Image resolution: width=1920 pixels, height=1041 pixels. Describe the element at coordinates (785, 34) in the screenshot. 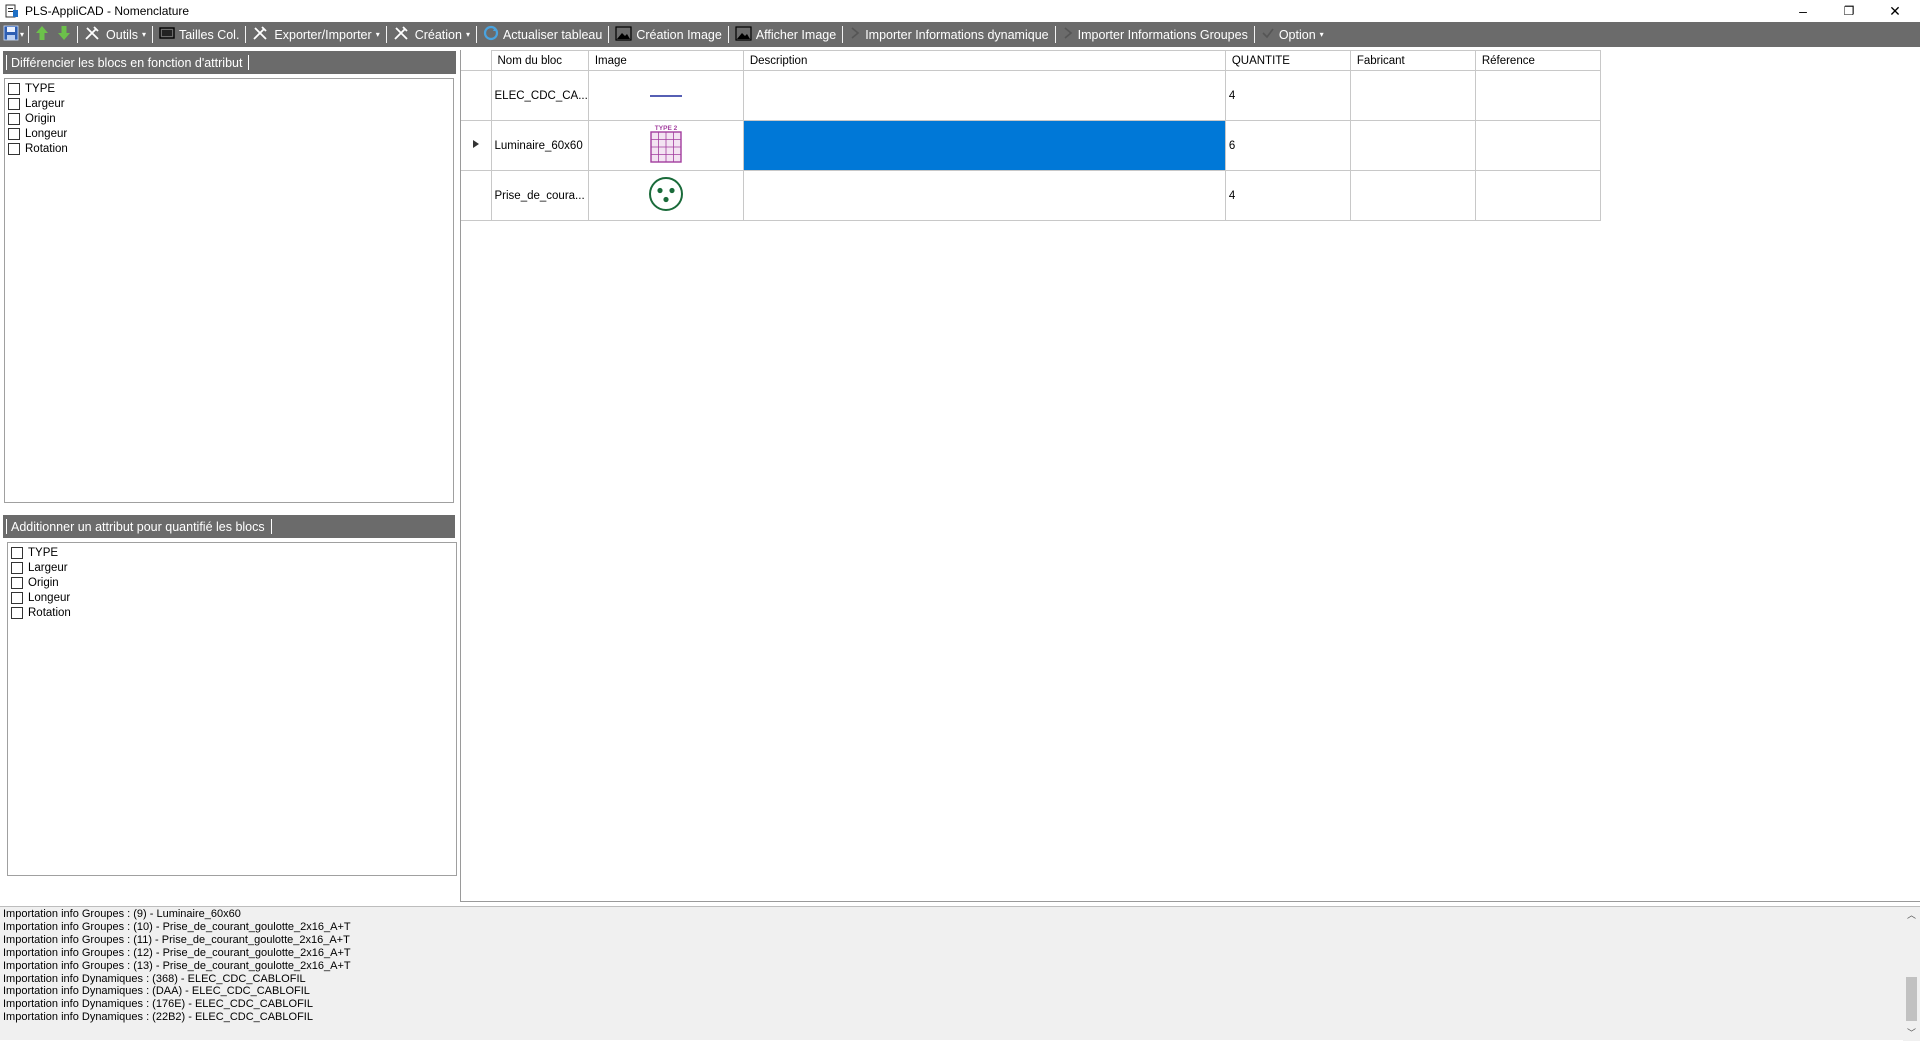

I see `show-image-button: Afficher Image` at that location.